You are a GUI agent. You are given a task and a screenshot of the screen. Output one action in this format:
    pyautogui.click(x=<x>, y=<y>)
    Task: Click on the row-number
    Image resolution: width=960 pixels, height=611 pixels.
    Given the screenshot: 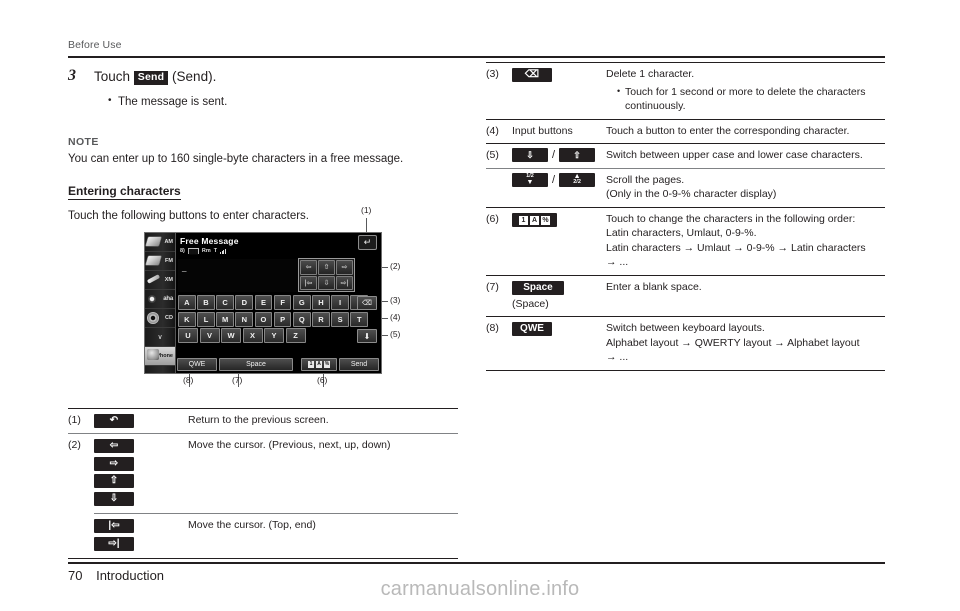 What is the action you would take?
    pyautogui.click(x=499, y=187)
    